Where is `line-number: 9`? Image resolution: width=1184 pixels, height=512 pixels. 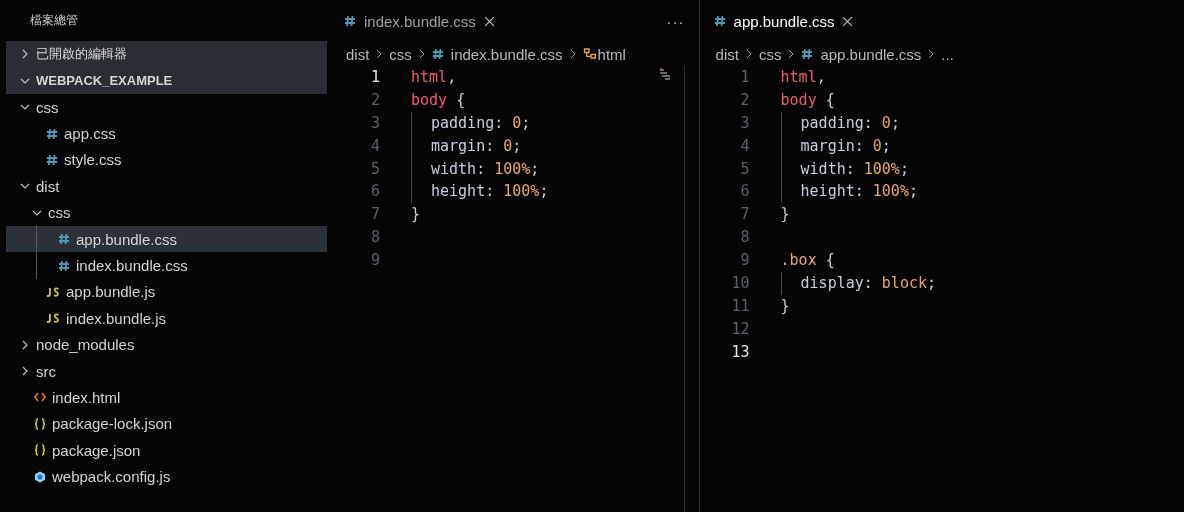 line-number: 9 is located at coordinates (744, 261).